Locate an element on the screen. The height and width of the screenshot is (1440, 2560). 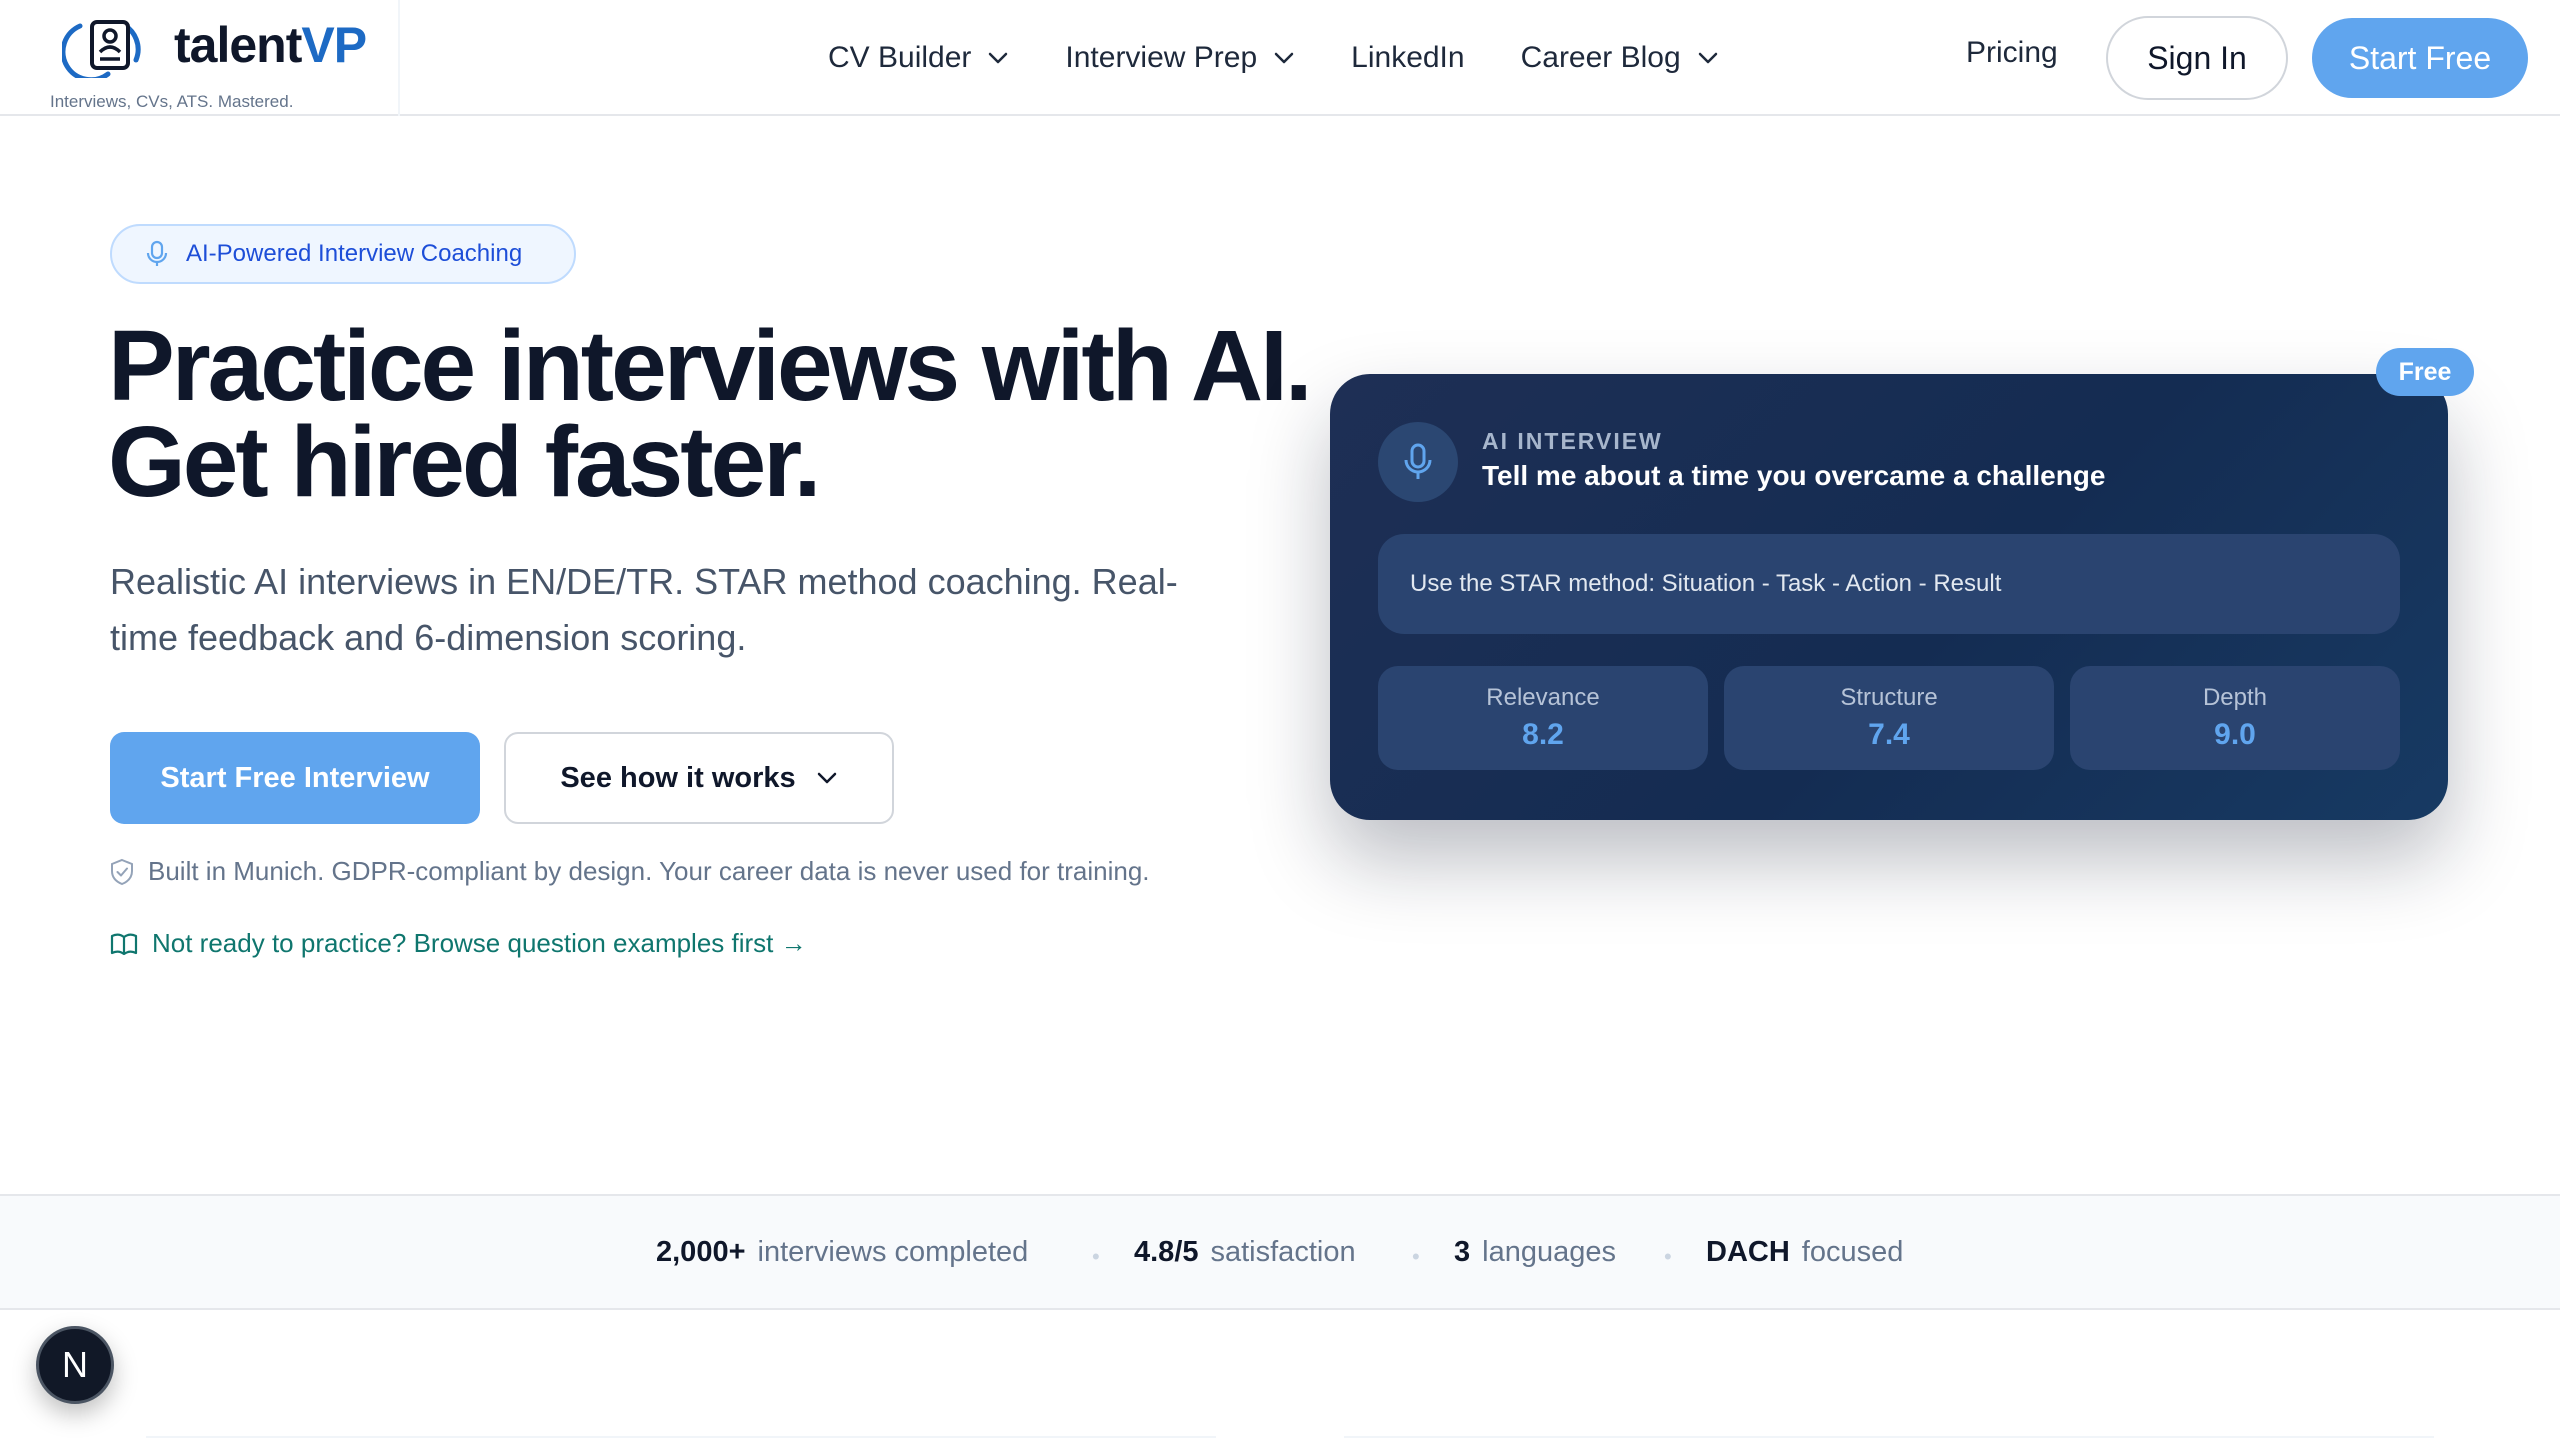
score-value: 9.0 is located at coordinates (2235, 734).